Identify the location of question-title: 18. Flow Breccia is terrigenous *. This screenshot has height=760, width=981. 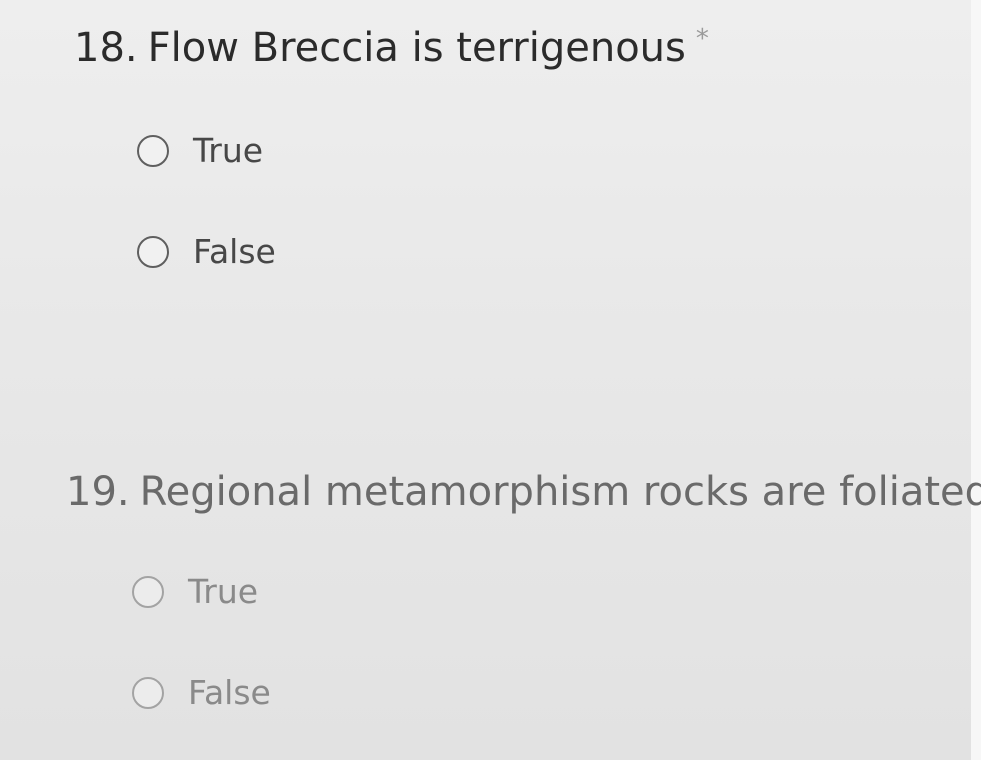
(391, 48).